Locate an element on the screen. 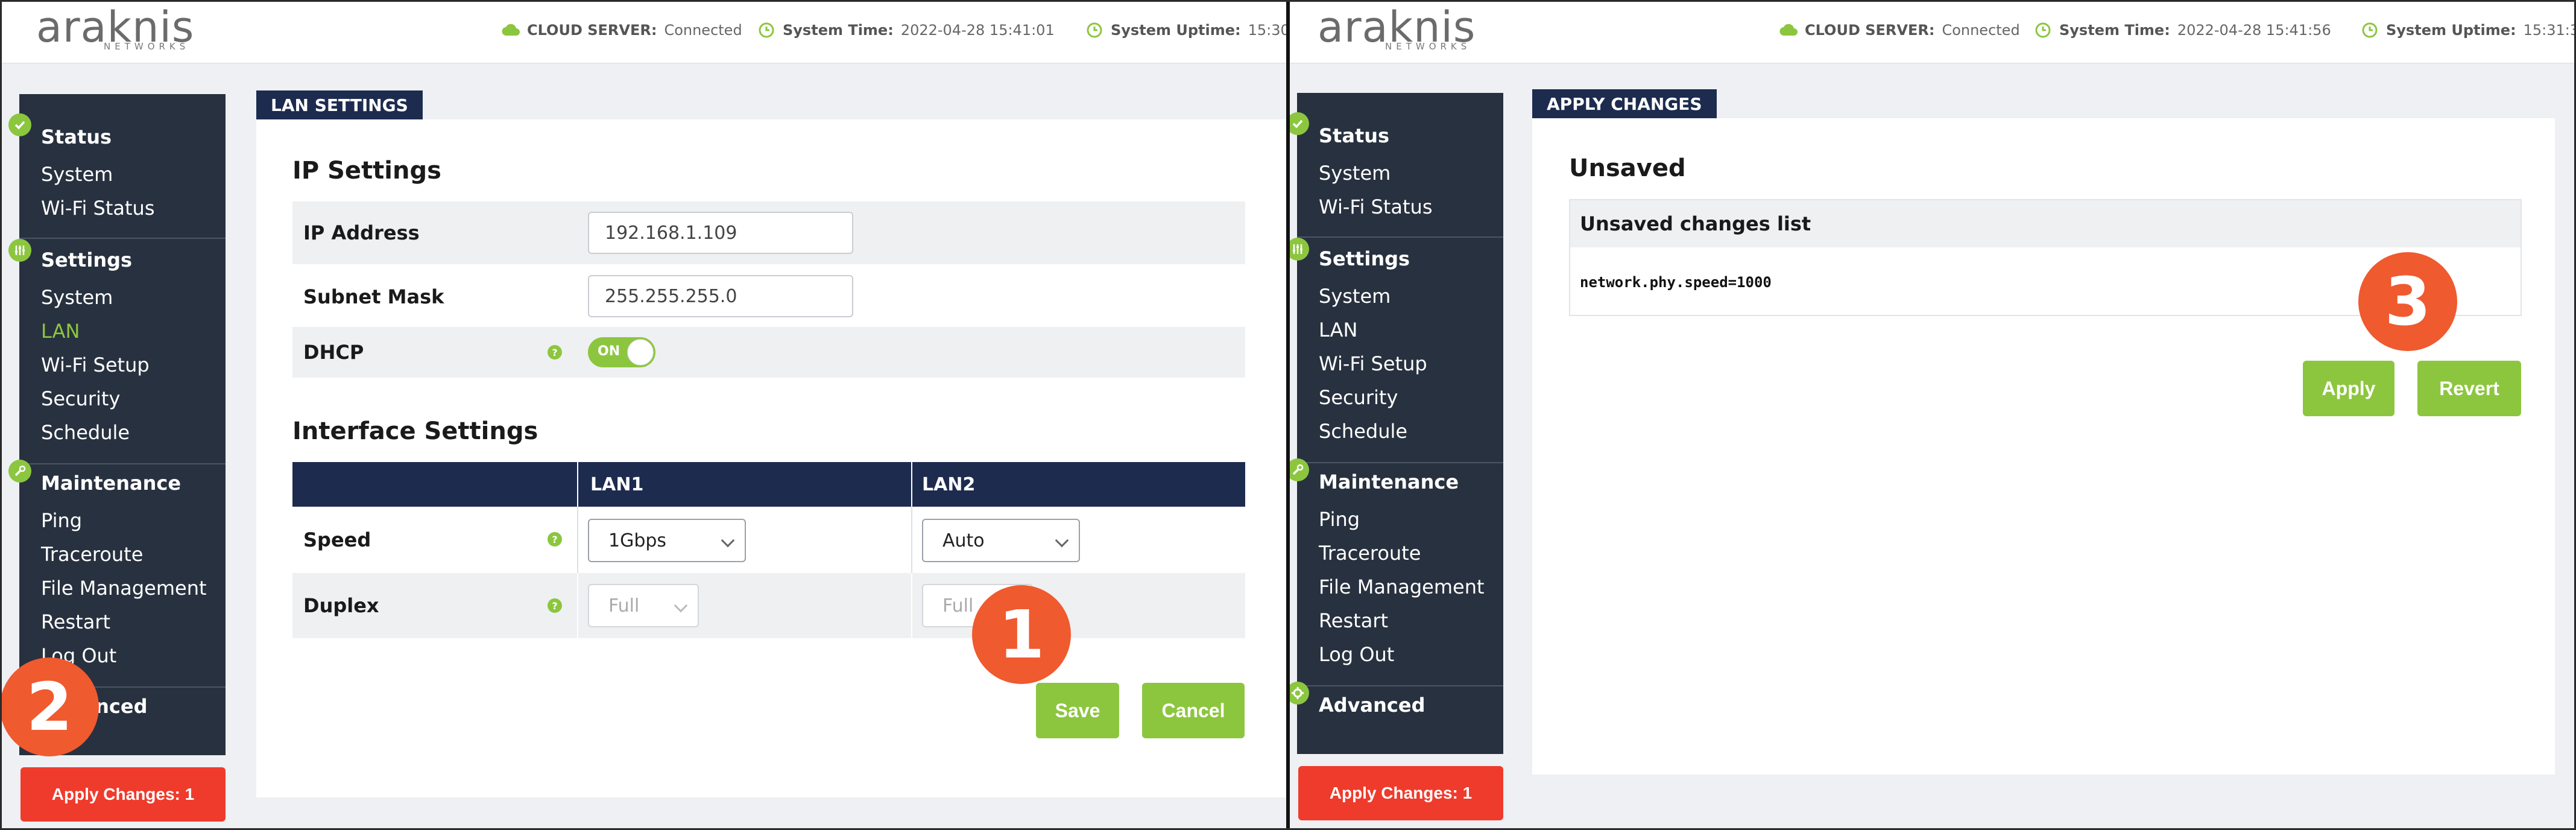  sidebar-advanced-title: Advanced is located at coordinates (1372, 705).